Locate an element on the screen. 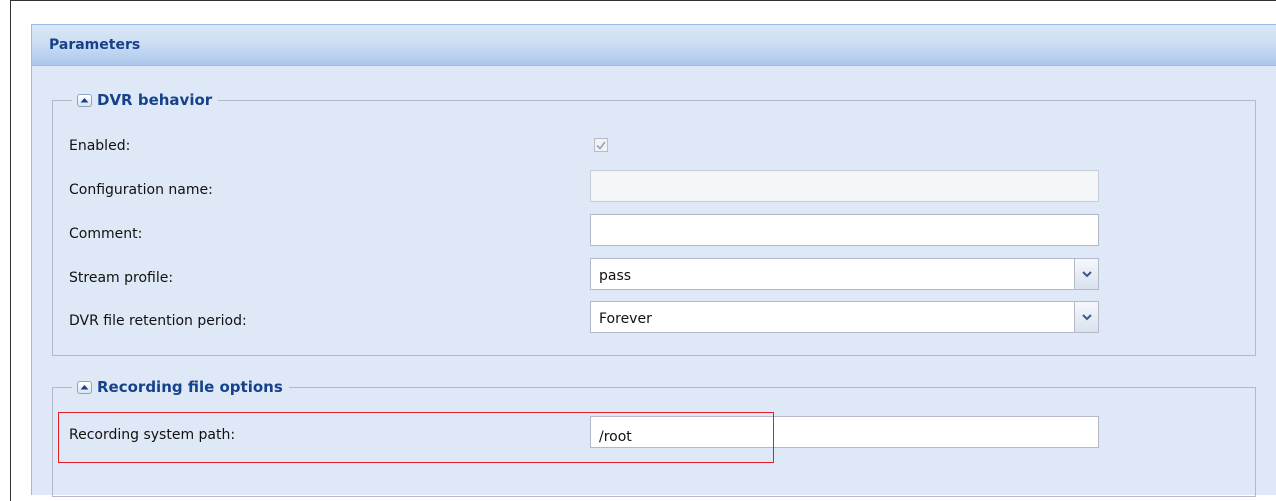 This screenshot has height=501, width=1276. panel-header: Parameters is located at coordinates (654, 45).